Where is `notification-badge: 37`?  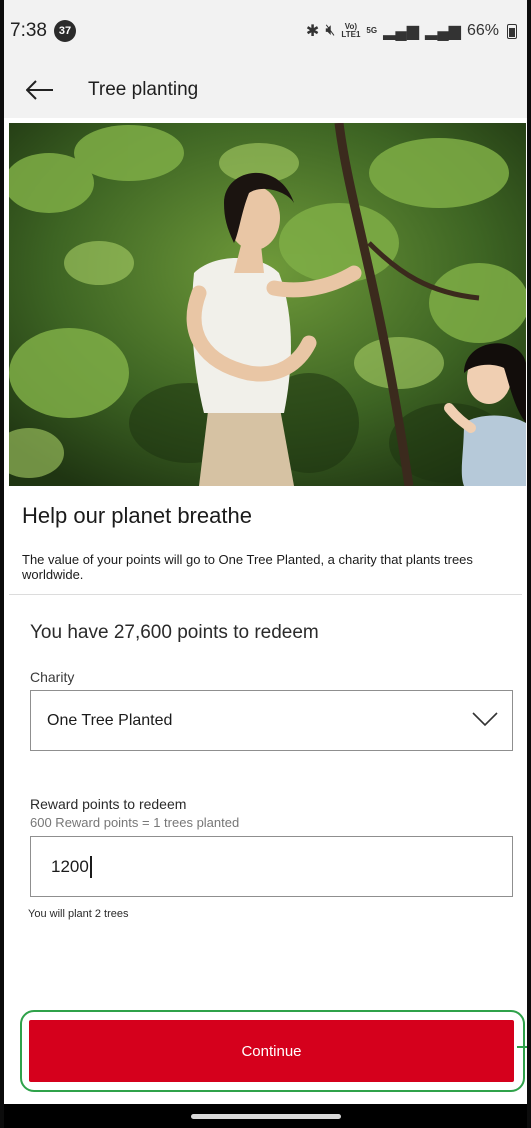 notification-badge: 37 is located at coordinates (64, 31).